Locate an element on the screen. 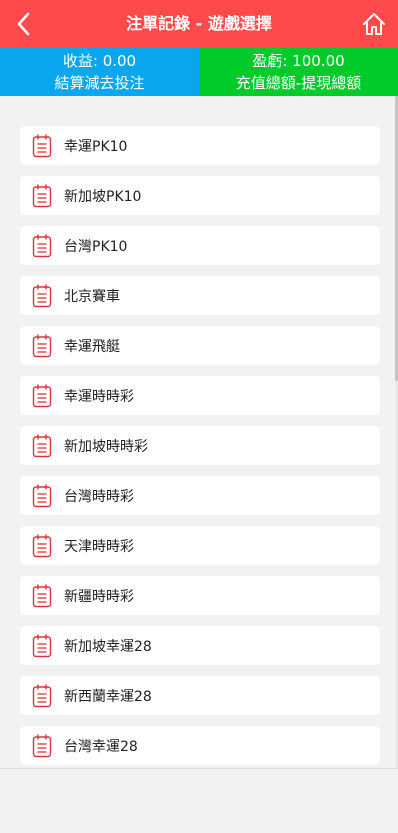 The width and height of the screenshot is (398, 833). game-list-item: 北京賽車 is located at coordinates (200, 295).